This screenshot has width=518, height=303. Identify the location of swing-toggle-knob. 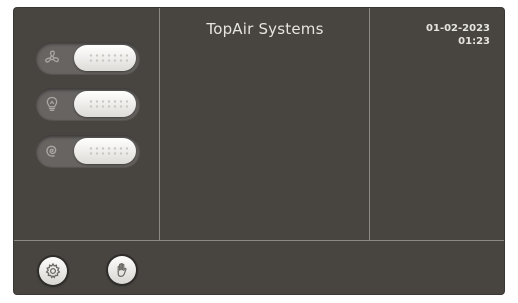
(105, 151).